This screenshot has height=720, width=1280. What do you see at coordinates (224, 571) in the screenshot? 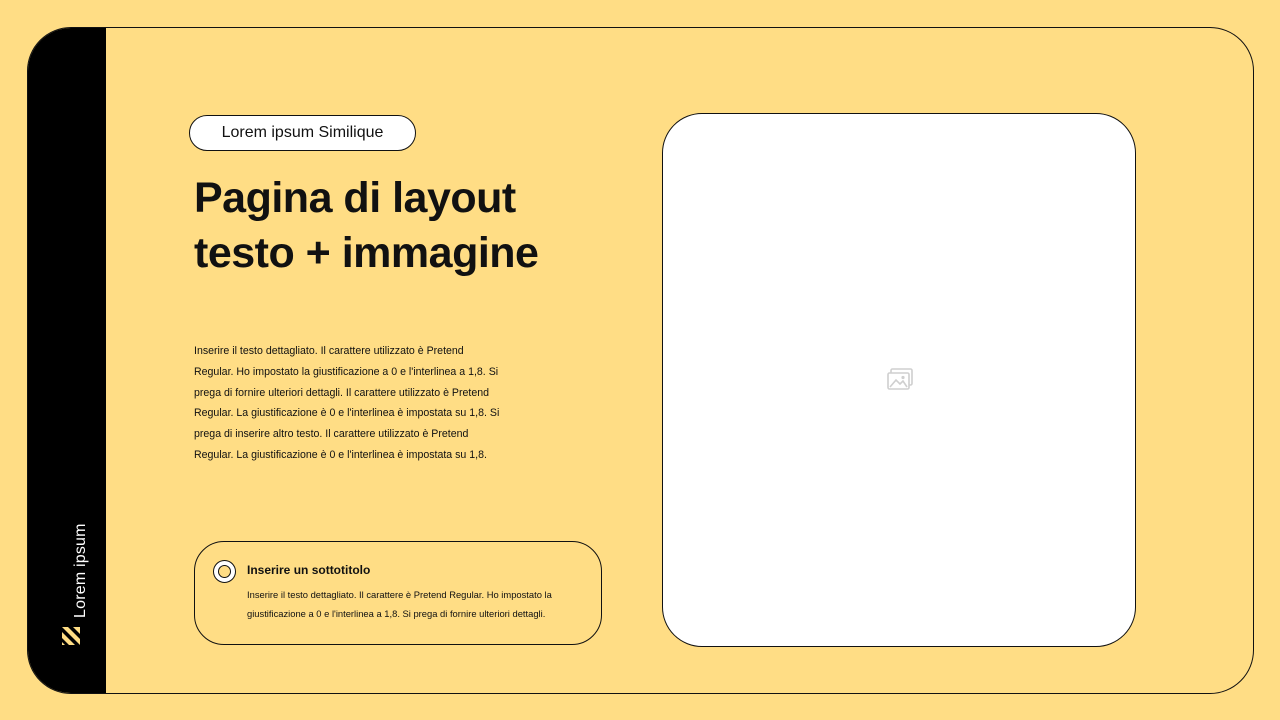
I see `circle-bullet-icon` at bounding box center [224, 571].